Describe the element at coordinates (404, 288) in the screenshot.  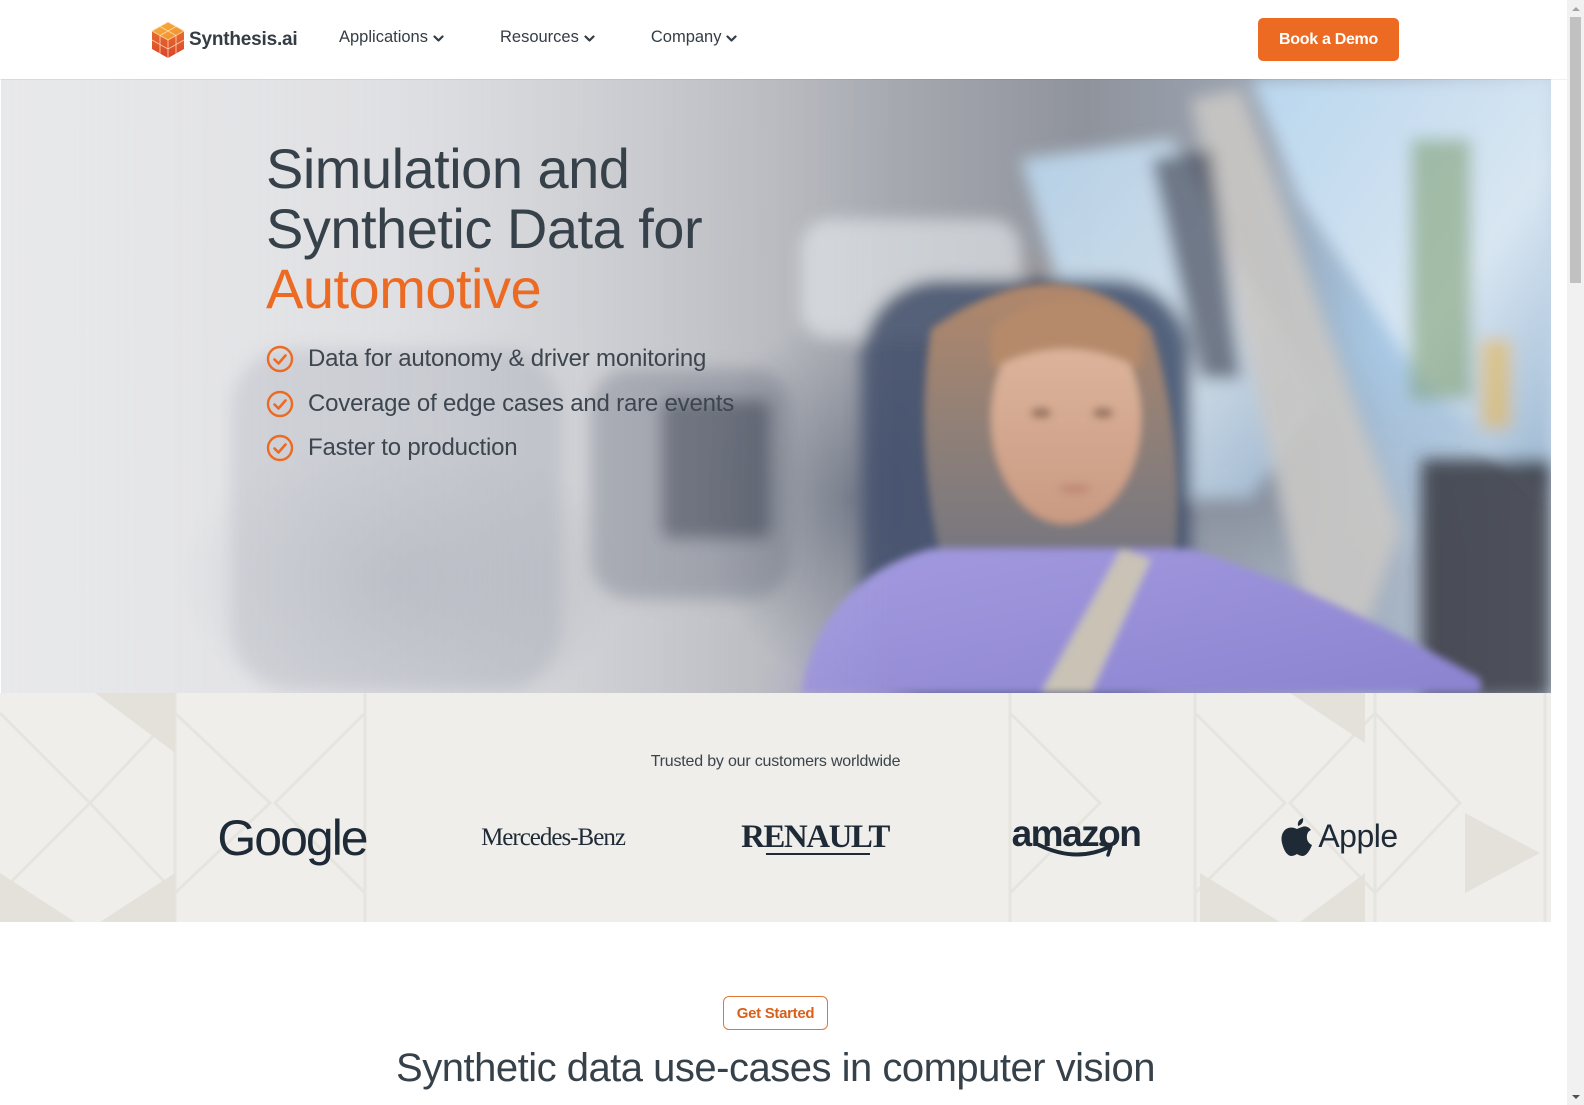
I see `hero-title-accent: Automotive` at that location.